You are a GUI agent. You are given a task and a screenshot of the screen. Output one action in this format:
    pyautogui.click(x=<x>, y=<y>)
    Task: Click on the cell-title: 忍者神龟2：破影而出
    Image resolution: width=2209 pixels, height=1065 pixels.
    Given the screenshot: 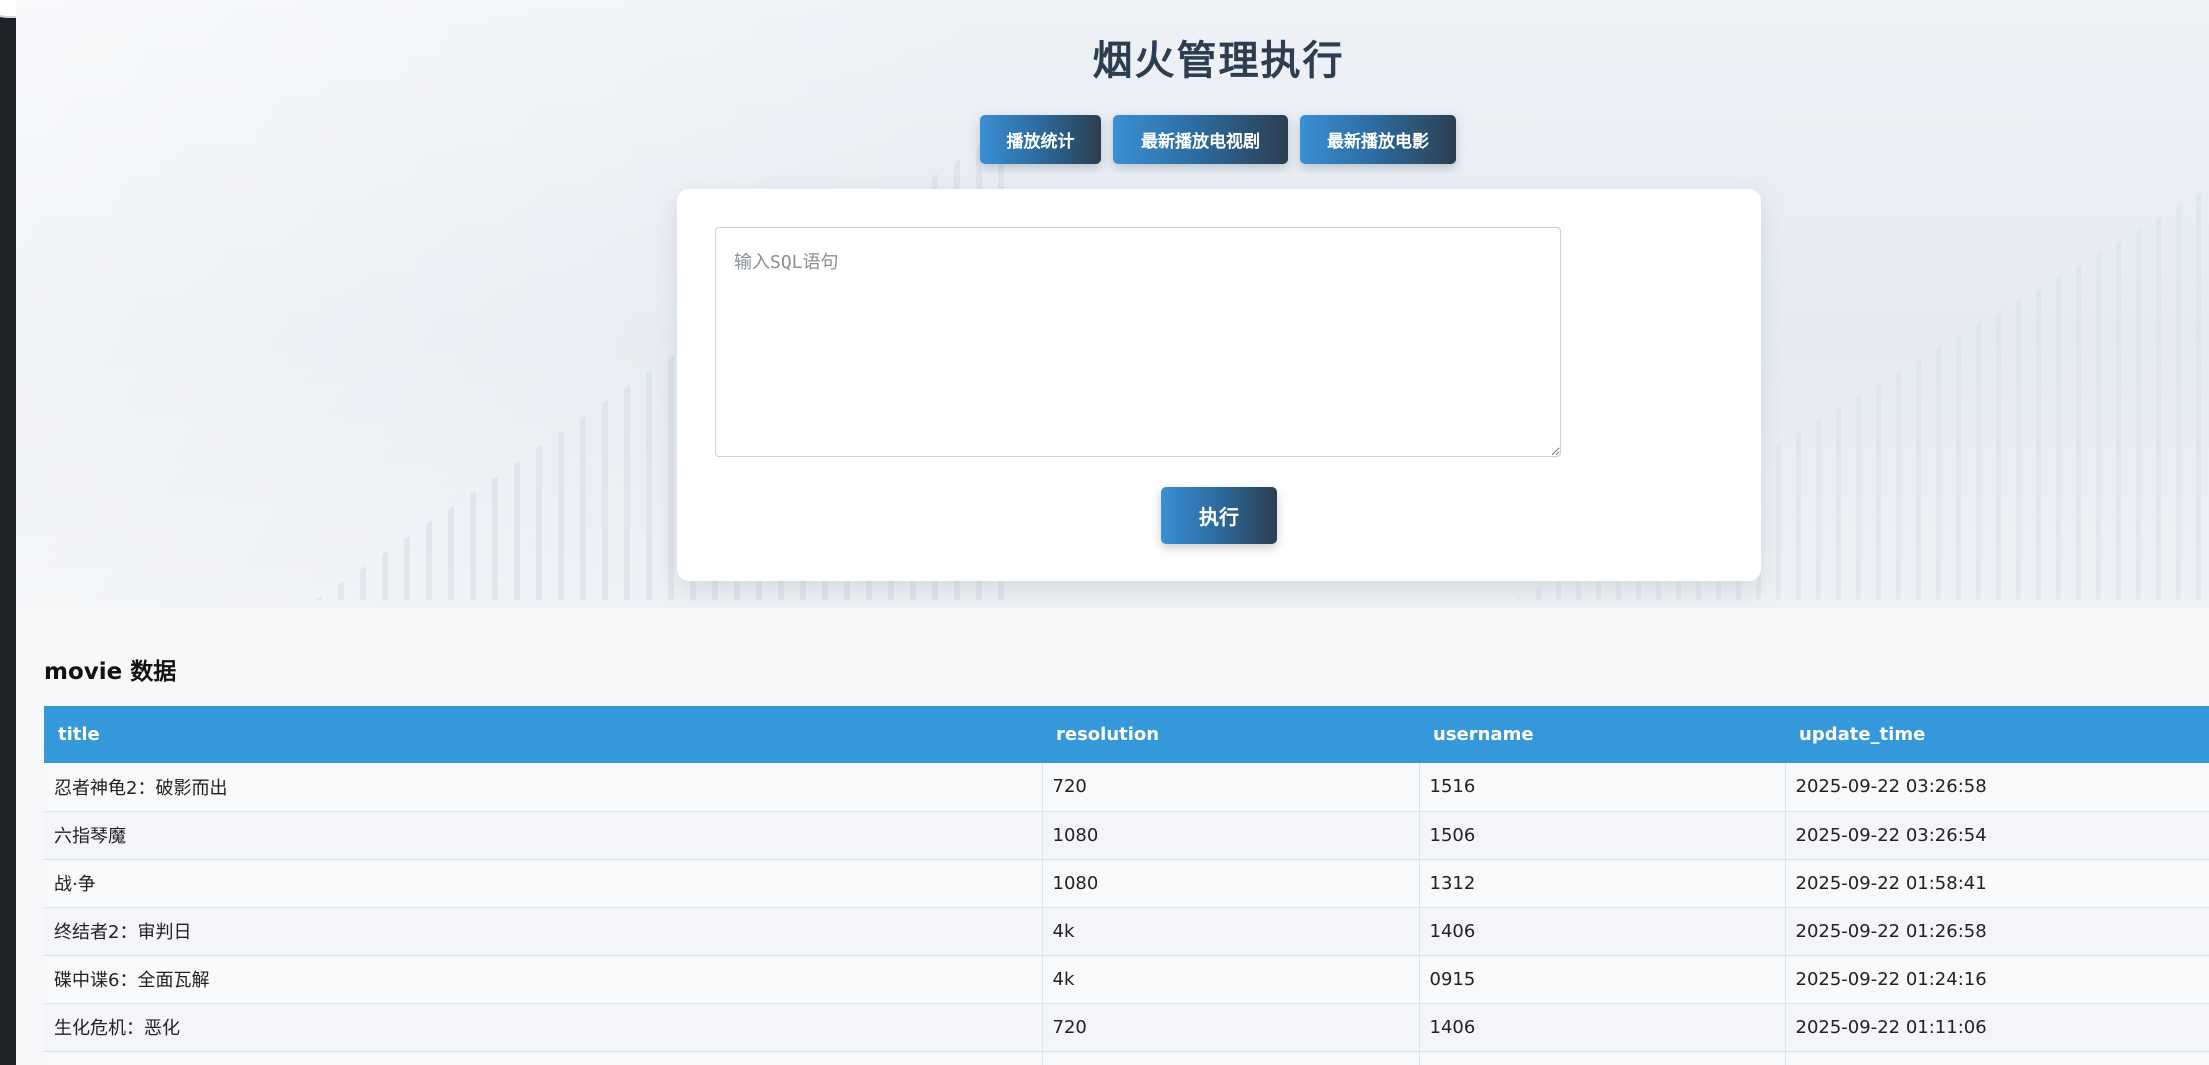 What is the action you would take?
    pyautogui.click(x=543, y=787)
    